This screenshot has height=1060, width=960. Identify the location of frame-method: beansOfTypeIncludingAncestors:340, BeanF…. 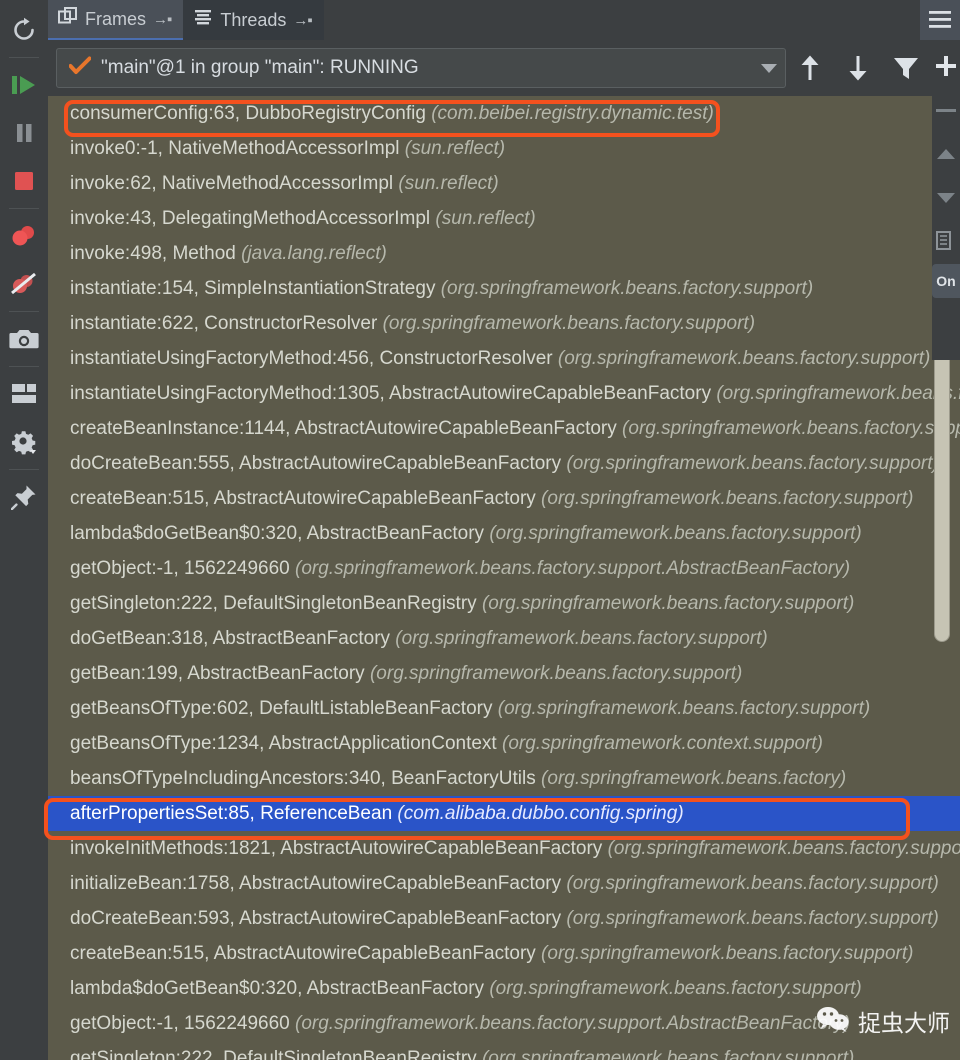
(303, 778).